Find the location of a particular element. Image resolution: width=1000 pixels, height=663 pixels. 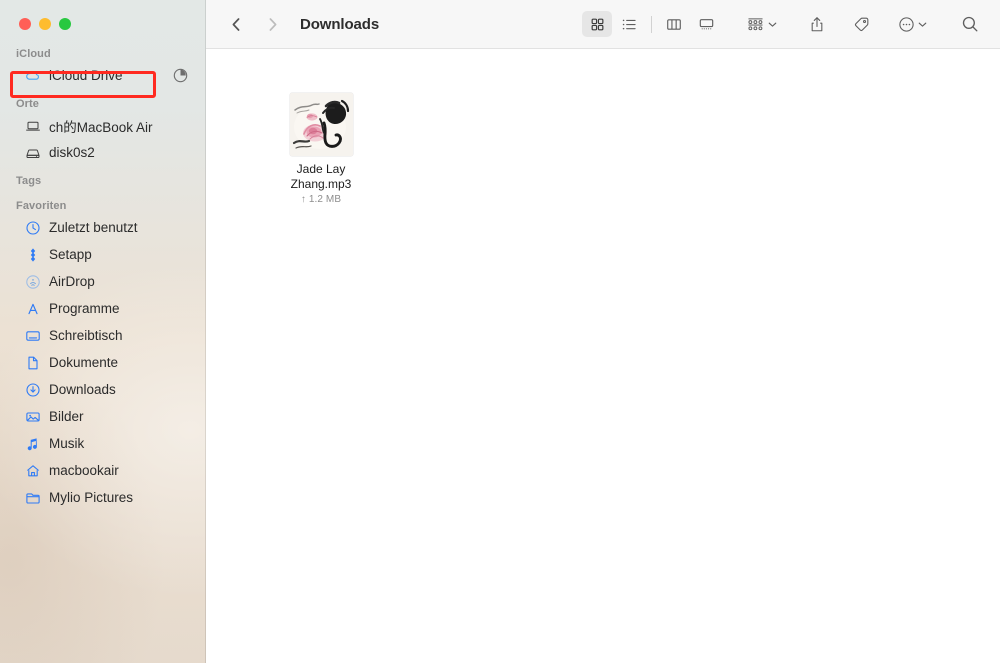

file-size-label: ↑ 1.2 MB is located at coordinates (321, 199).